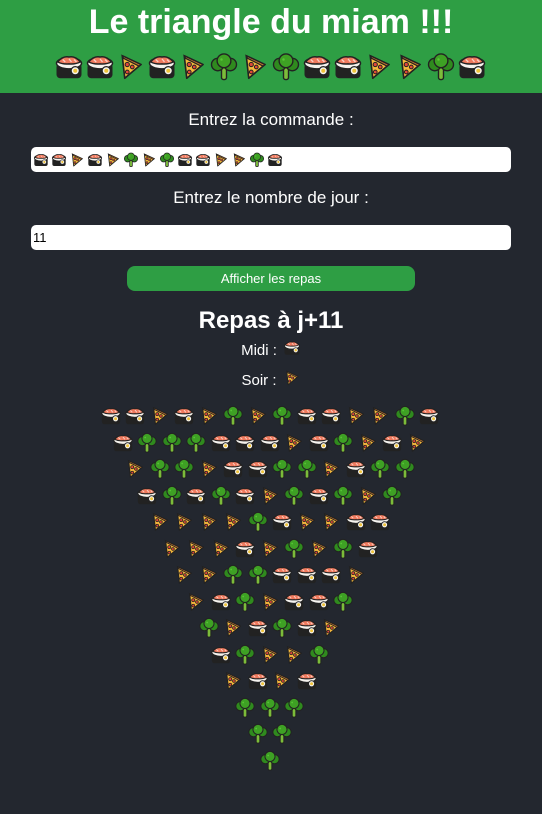 The image size is (542, 814). I want to click on page-title: Le triangle du miam !!!, so click(271, 22).